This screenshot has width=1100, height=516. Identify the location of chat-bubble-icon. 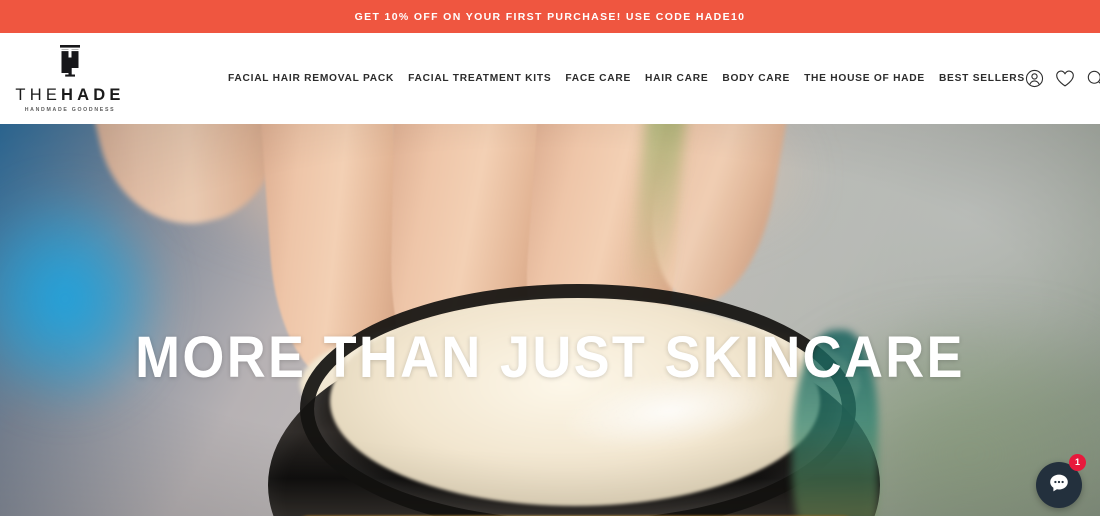
(1059, 485).